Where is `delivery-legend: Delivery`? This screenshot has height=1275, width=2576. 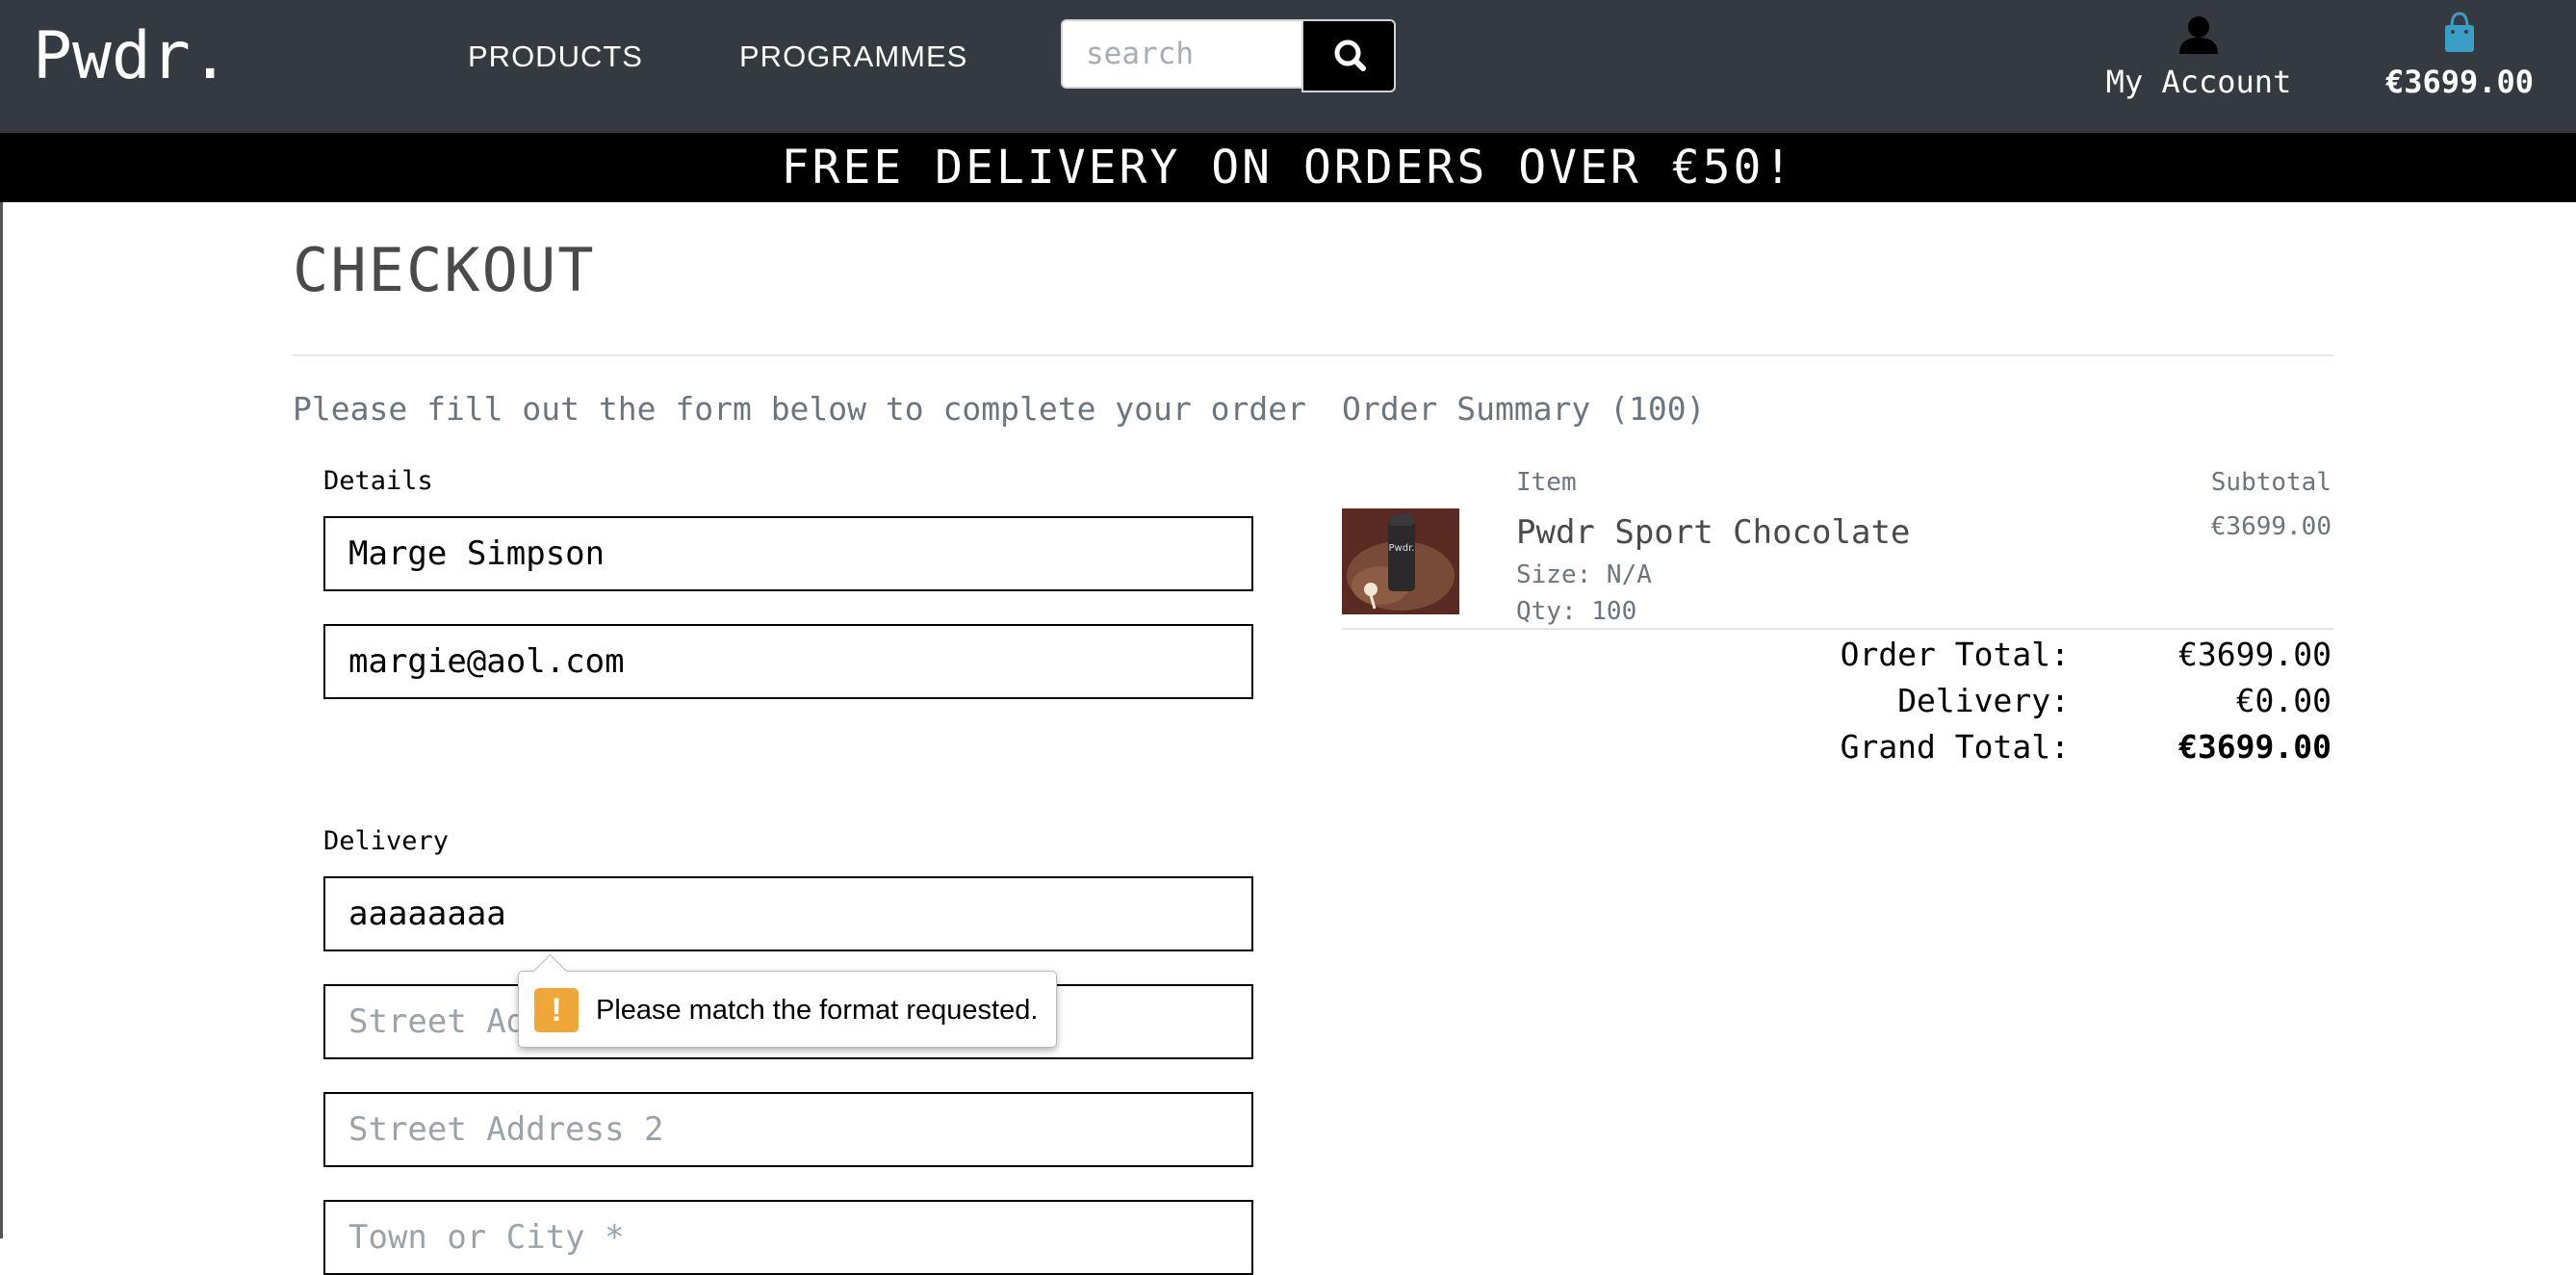
delivery-legend: Delivery is located at coordinates (386, 841).